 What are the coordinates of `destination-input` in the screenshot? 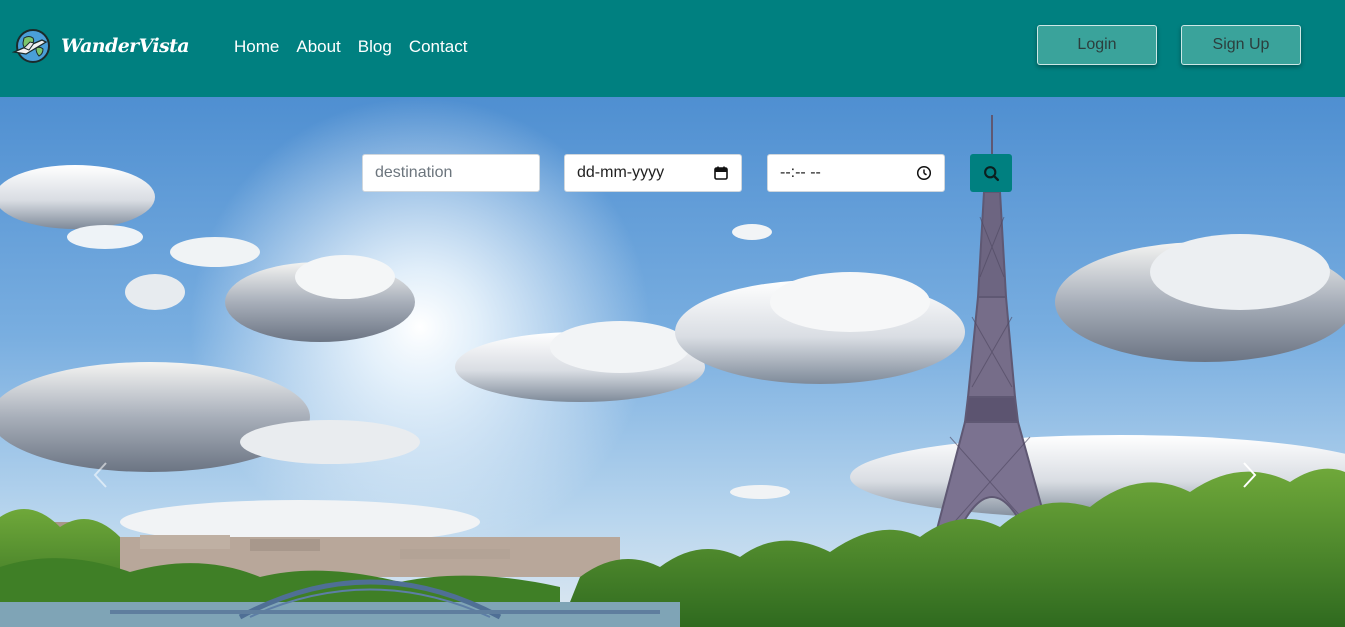 It's located at (451, 173).